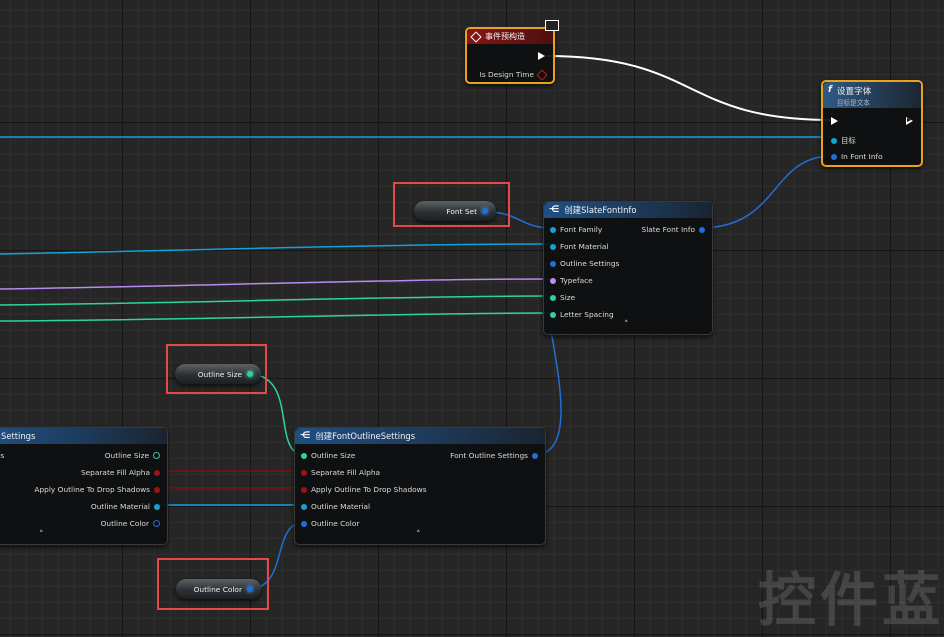  I want to click on slate-font-info-pin-row: Slate Font Info, so click(673, 229).